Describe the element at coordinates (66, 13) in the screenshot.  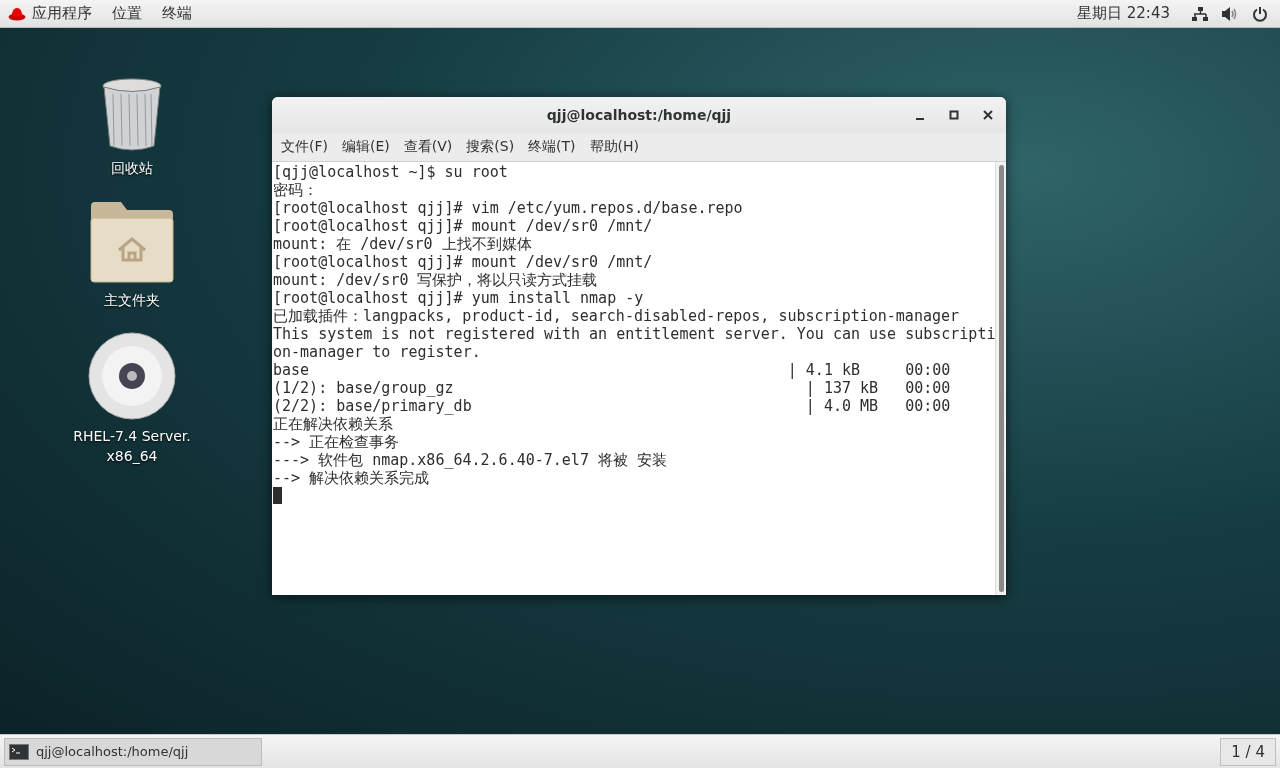
I see `top-menu: 应用程序` at that location.